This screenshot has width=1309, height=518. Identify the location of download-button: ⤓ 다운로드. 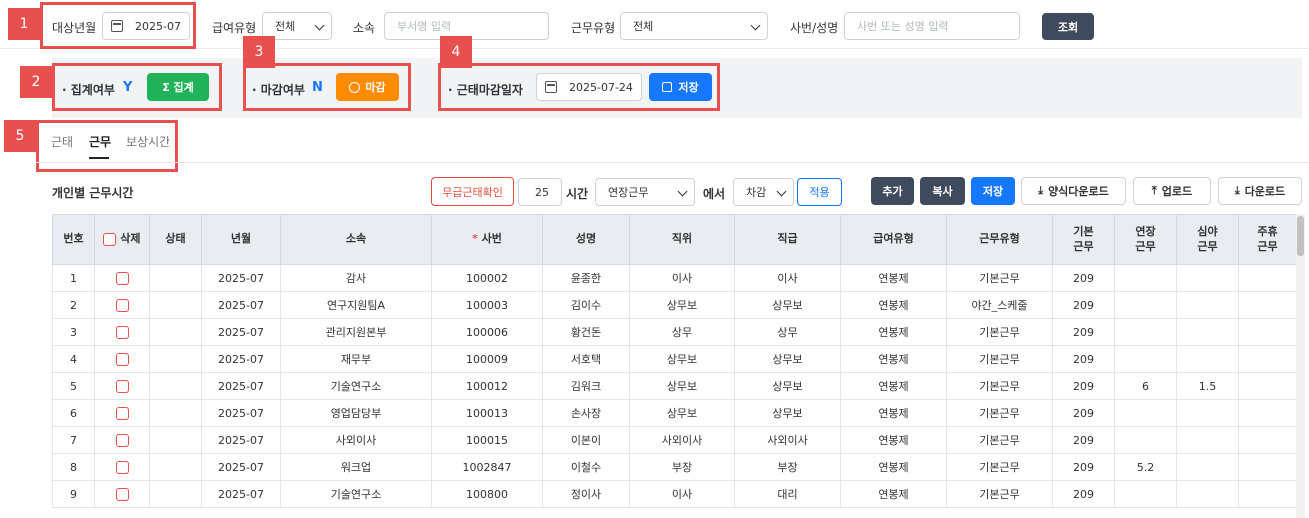
(1260, 191).